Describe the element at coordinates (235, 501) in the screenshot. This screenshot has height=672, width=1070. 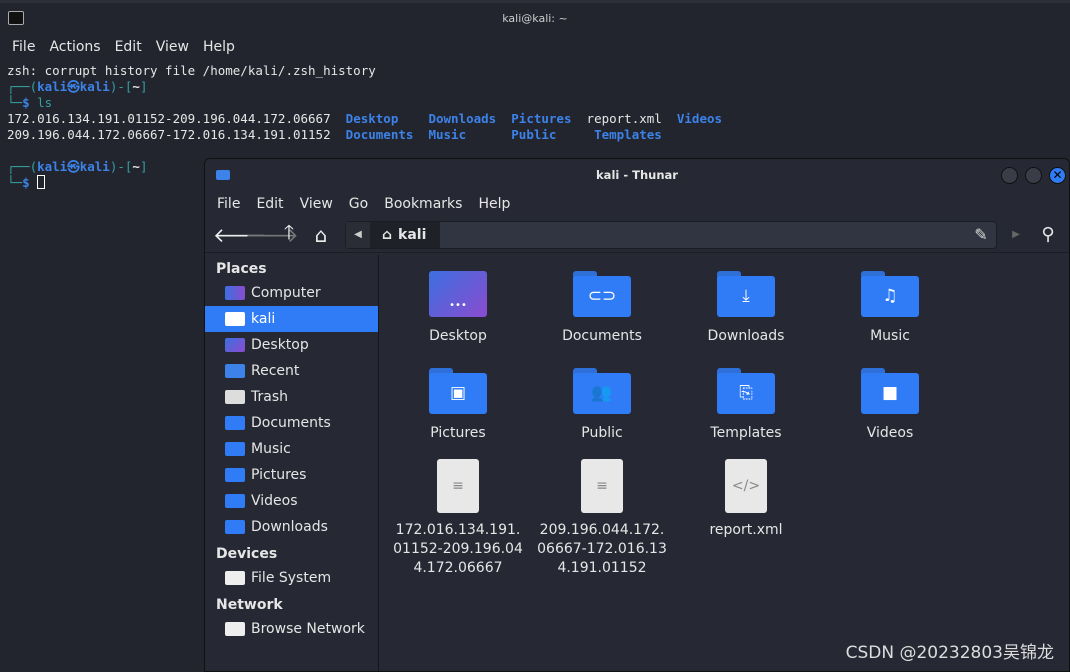
I see `videos-icon` at that location.